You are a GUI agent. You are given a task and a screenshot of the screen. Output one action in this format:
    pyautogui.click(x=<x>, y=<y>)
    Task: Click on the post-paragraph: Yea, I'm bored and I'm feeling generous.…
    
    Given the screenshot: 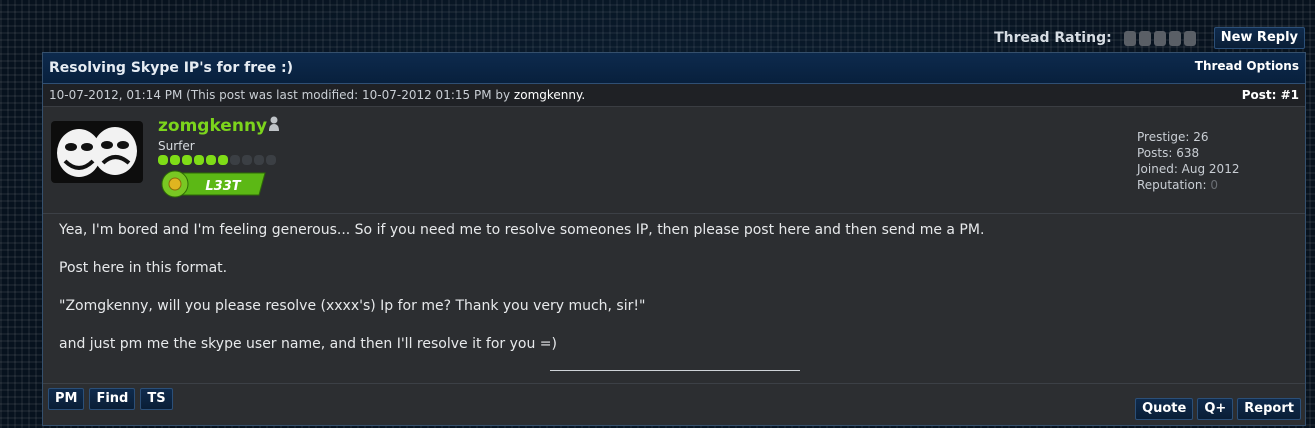 What is the action you would take?
    pyautogui.click(x=522, y=230)
    